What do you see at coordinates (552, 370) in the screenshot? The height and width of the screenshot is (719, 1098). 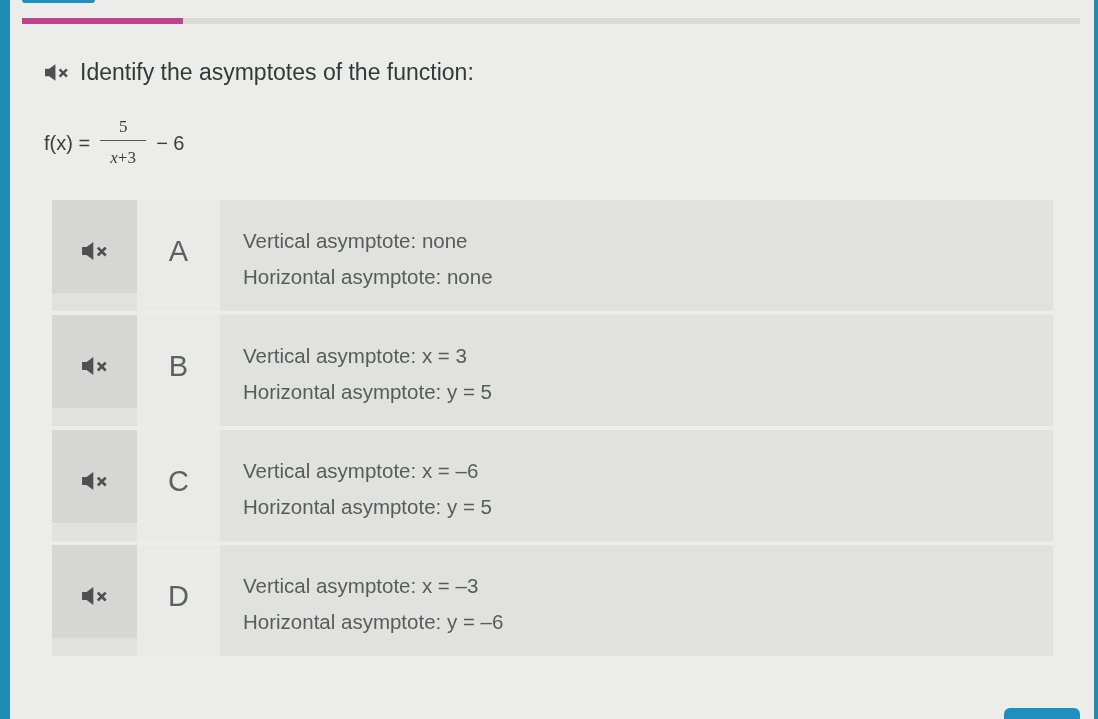 I see `answer-option: B Vertical asymptote: x = 3 Horizontal asymptote: y = 5` at bounding box center [552, 370].